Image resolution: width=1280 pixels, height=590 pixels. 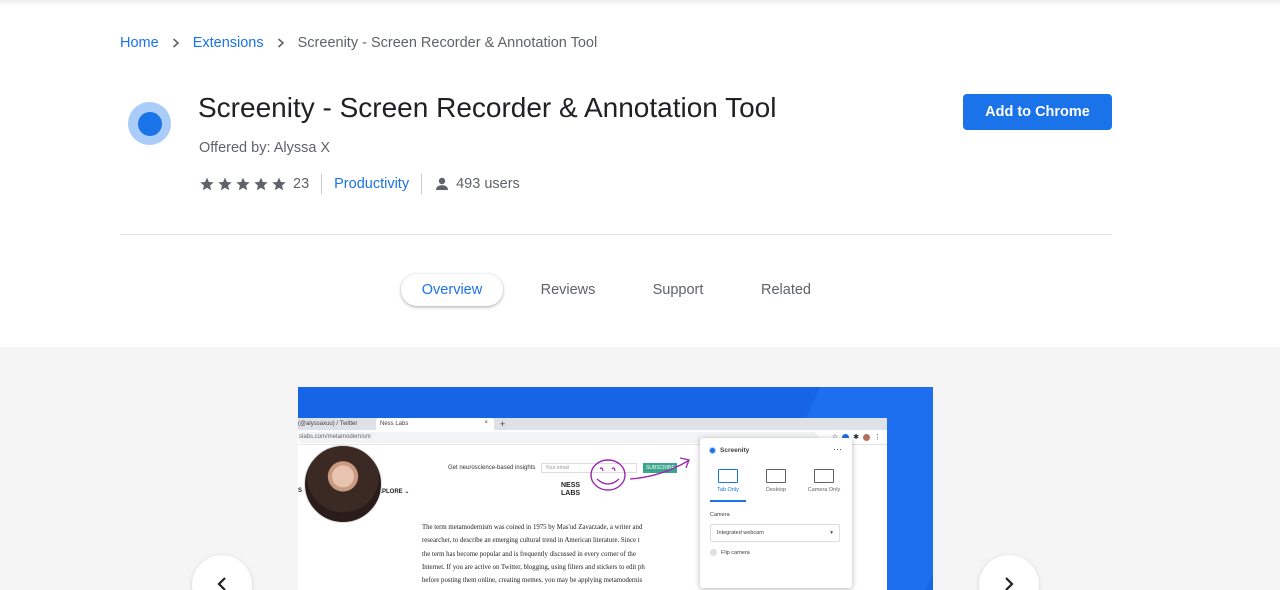 What do you see at coordinates (837, 449) in the screenshot?
I see `more-icon: ···` at bounding box center [837, 449].